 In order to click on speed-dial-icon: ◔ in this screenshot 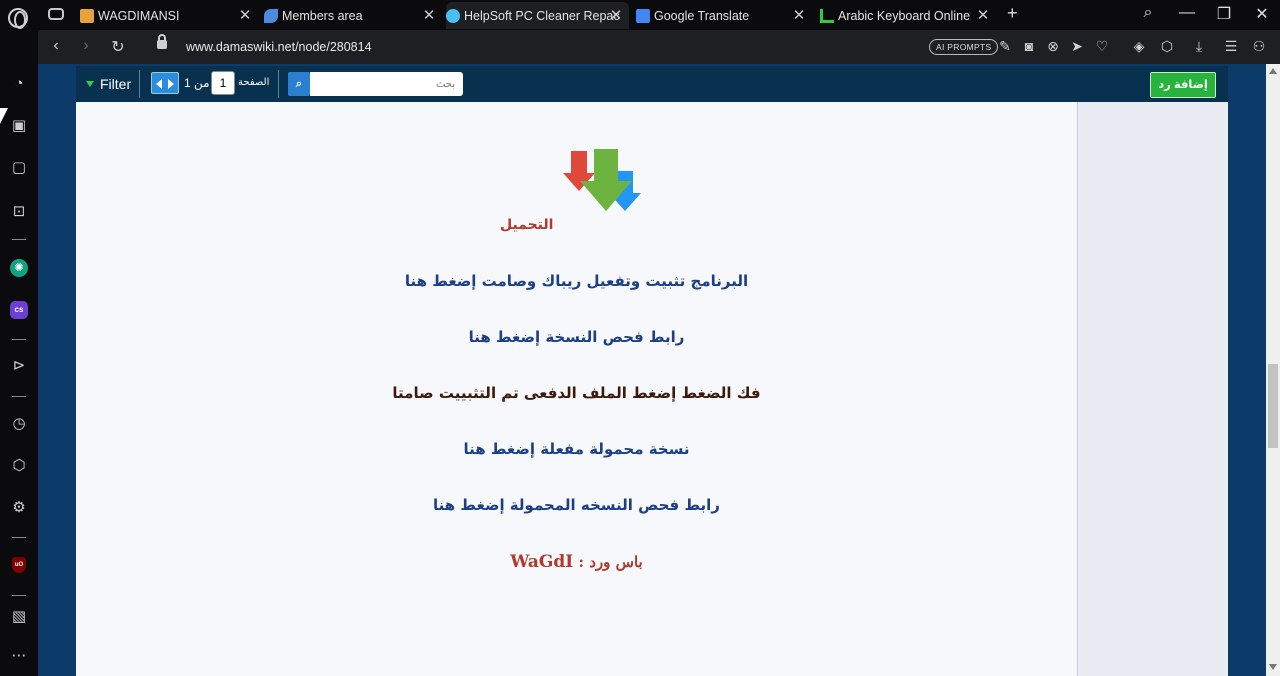, I will do `click(19, 84)`.